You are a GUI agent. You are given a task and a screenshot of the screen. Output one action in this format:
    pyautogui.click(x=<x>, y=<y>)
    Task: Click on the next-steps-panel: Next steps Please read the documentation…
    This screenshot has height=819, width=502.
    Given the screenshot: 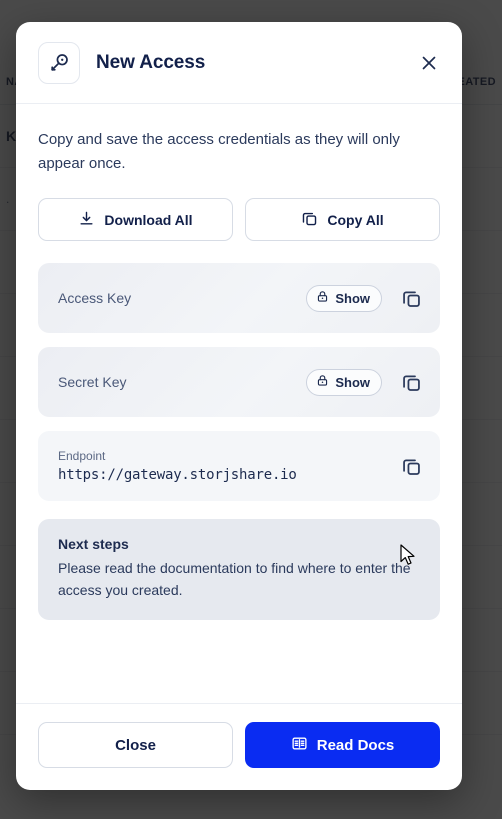 What is the action you would take?
    pyautogui.click(x=239, y=569)
    